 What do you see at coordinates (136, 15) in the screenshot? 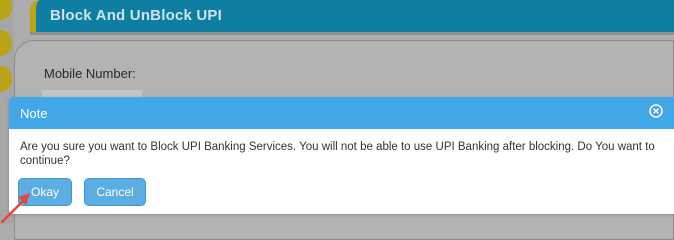
I see `page-title: Block And UnBlock UPI` at bounding box center [136, 15].